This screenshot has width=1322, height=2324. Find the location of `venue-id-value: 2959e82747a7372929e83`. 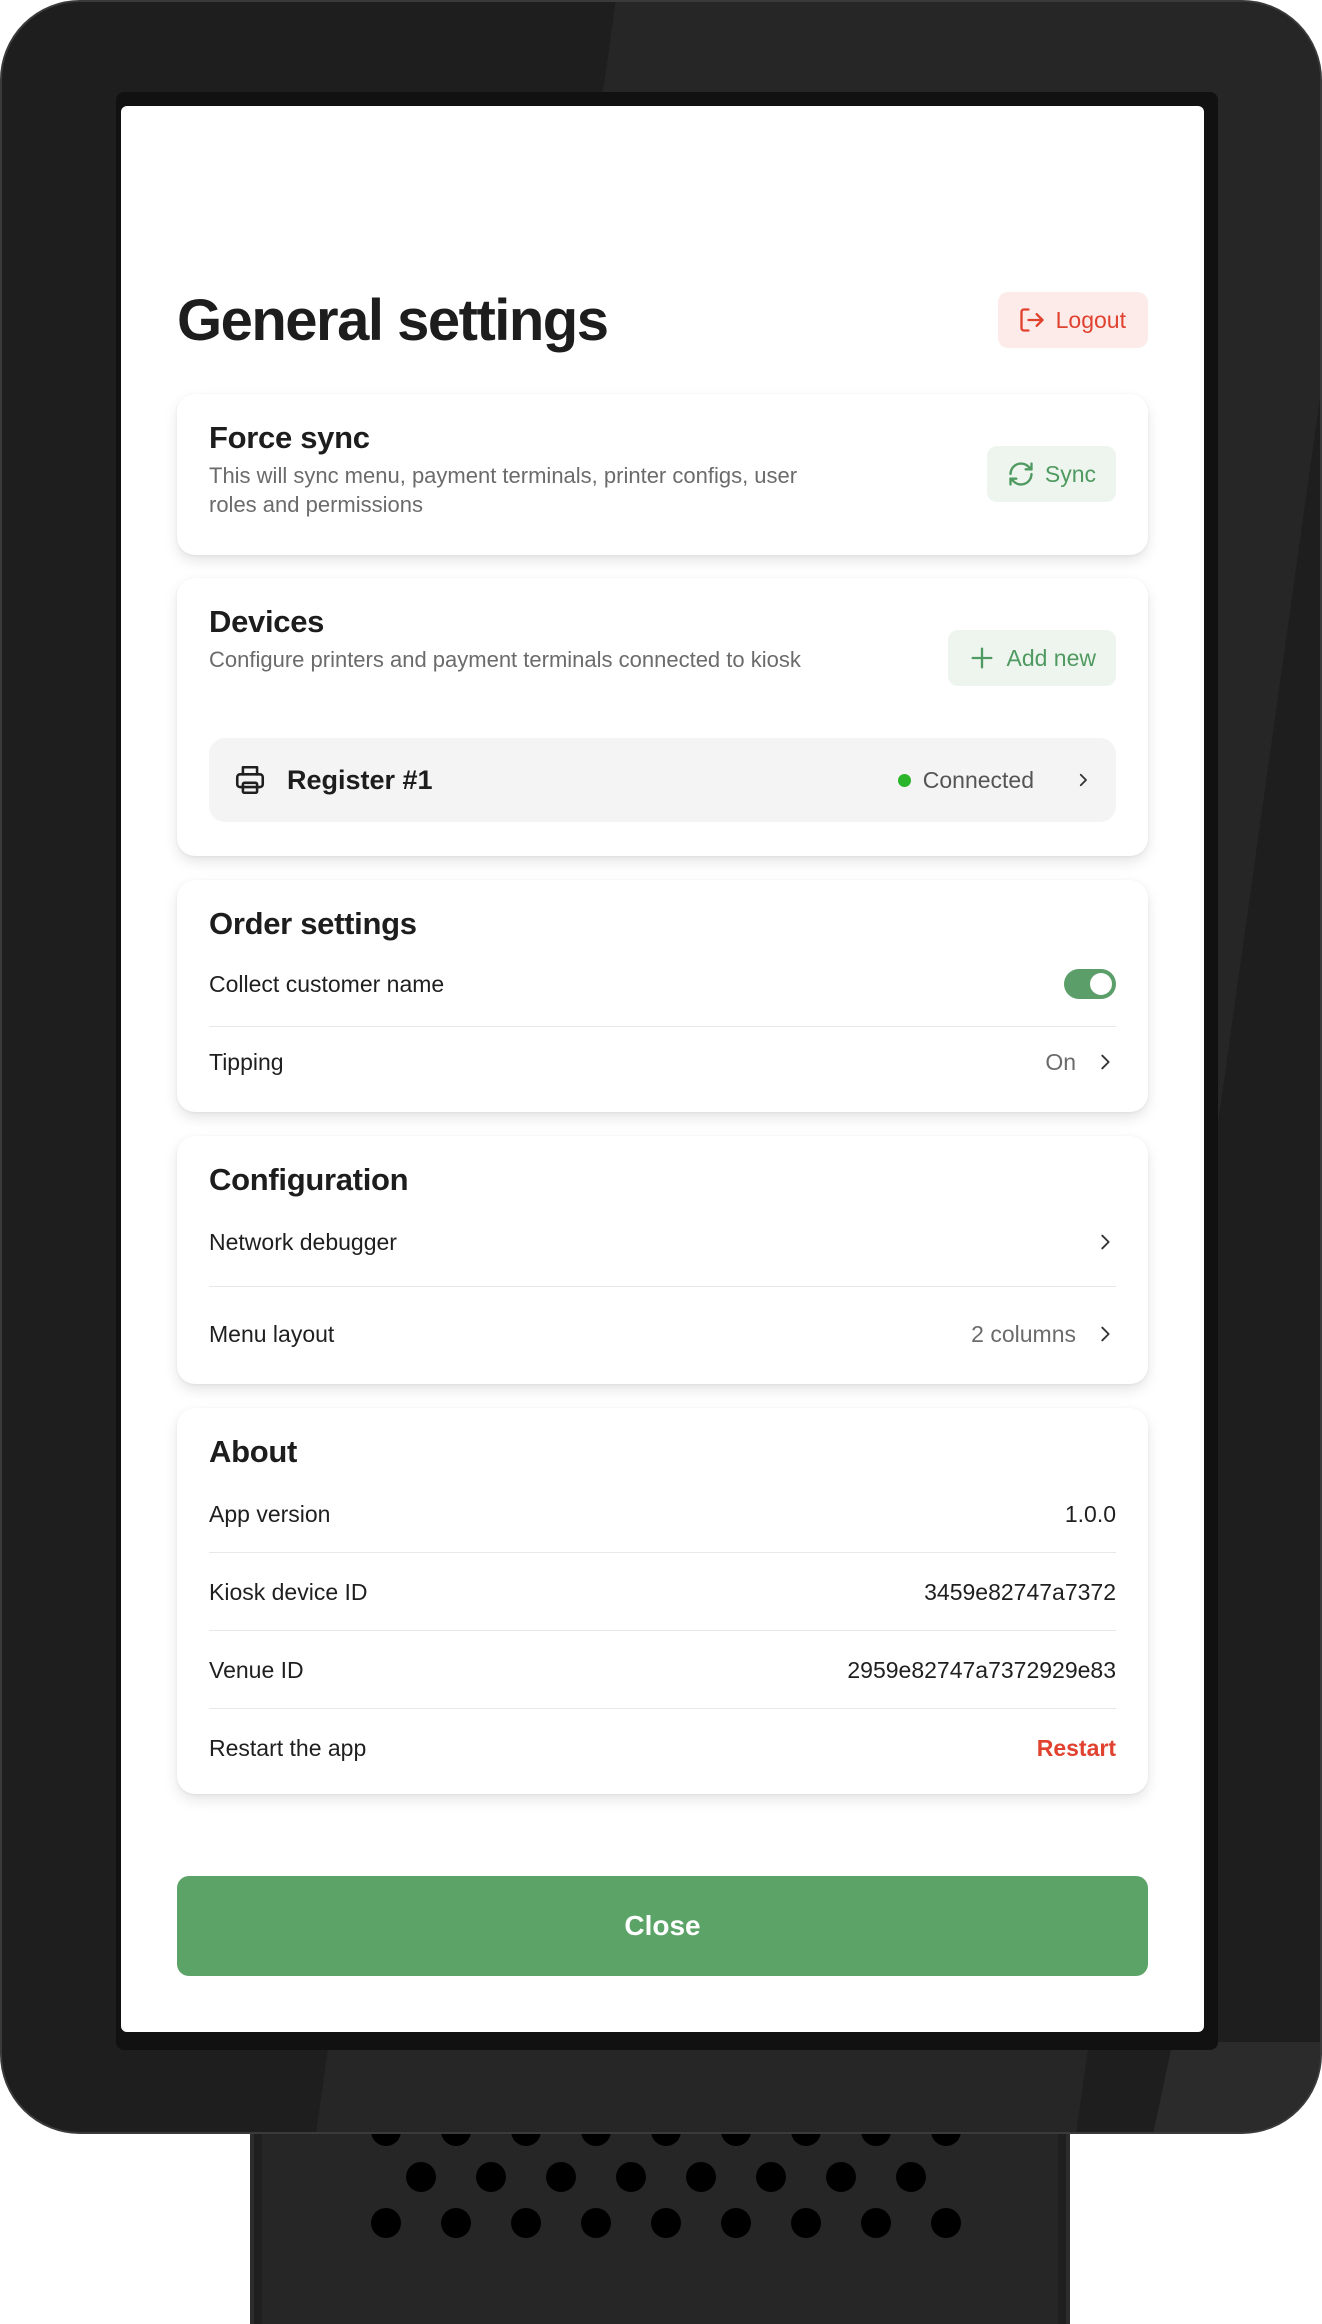

venue-id-value: 2959e82747a7372929e83 is located at coordinates (981, 1669).